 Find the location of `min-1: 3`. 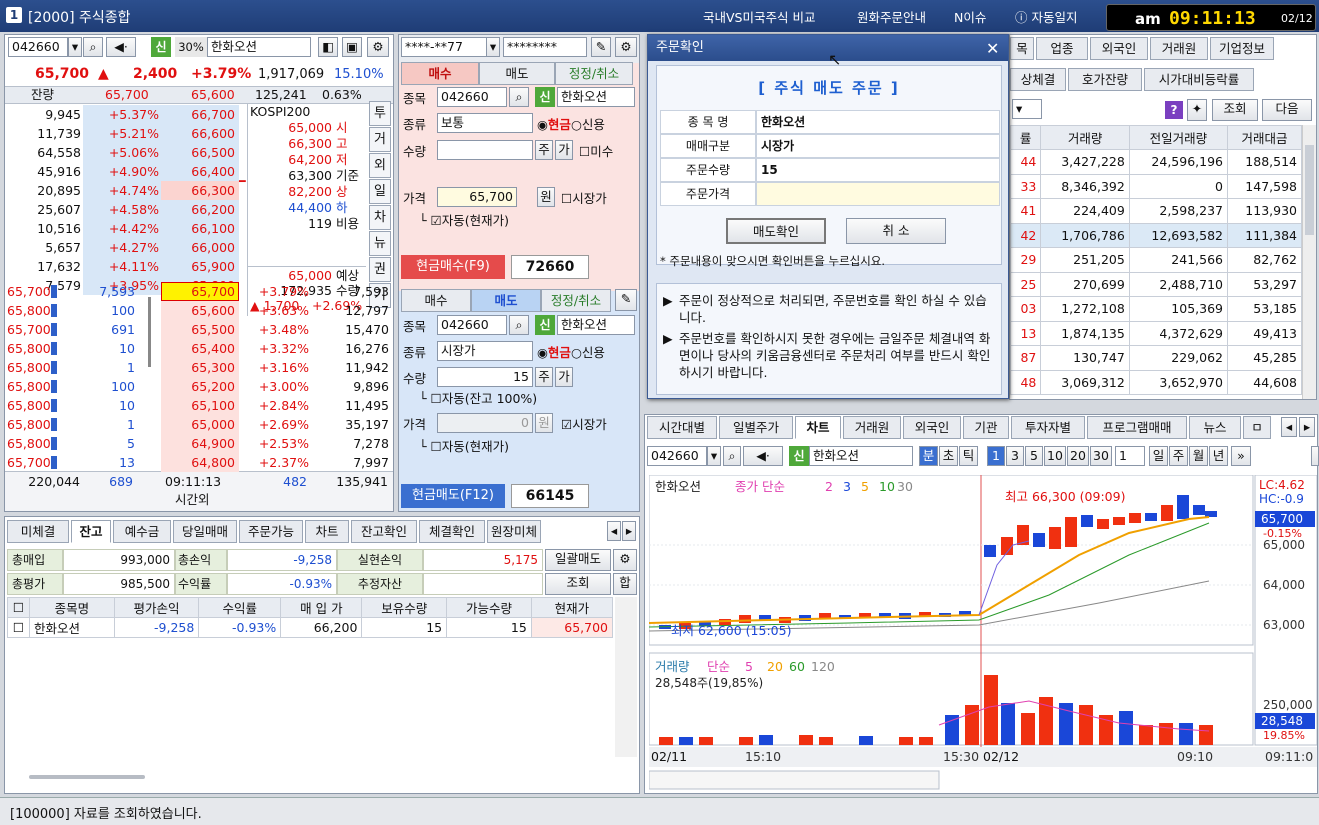

min-1: 3 is located at coordinates (1015, 456).